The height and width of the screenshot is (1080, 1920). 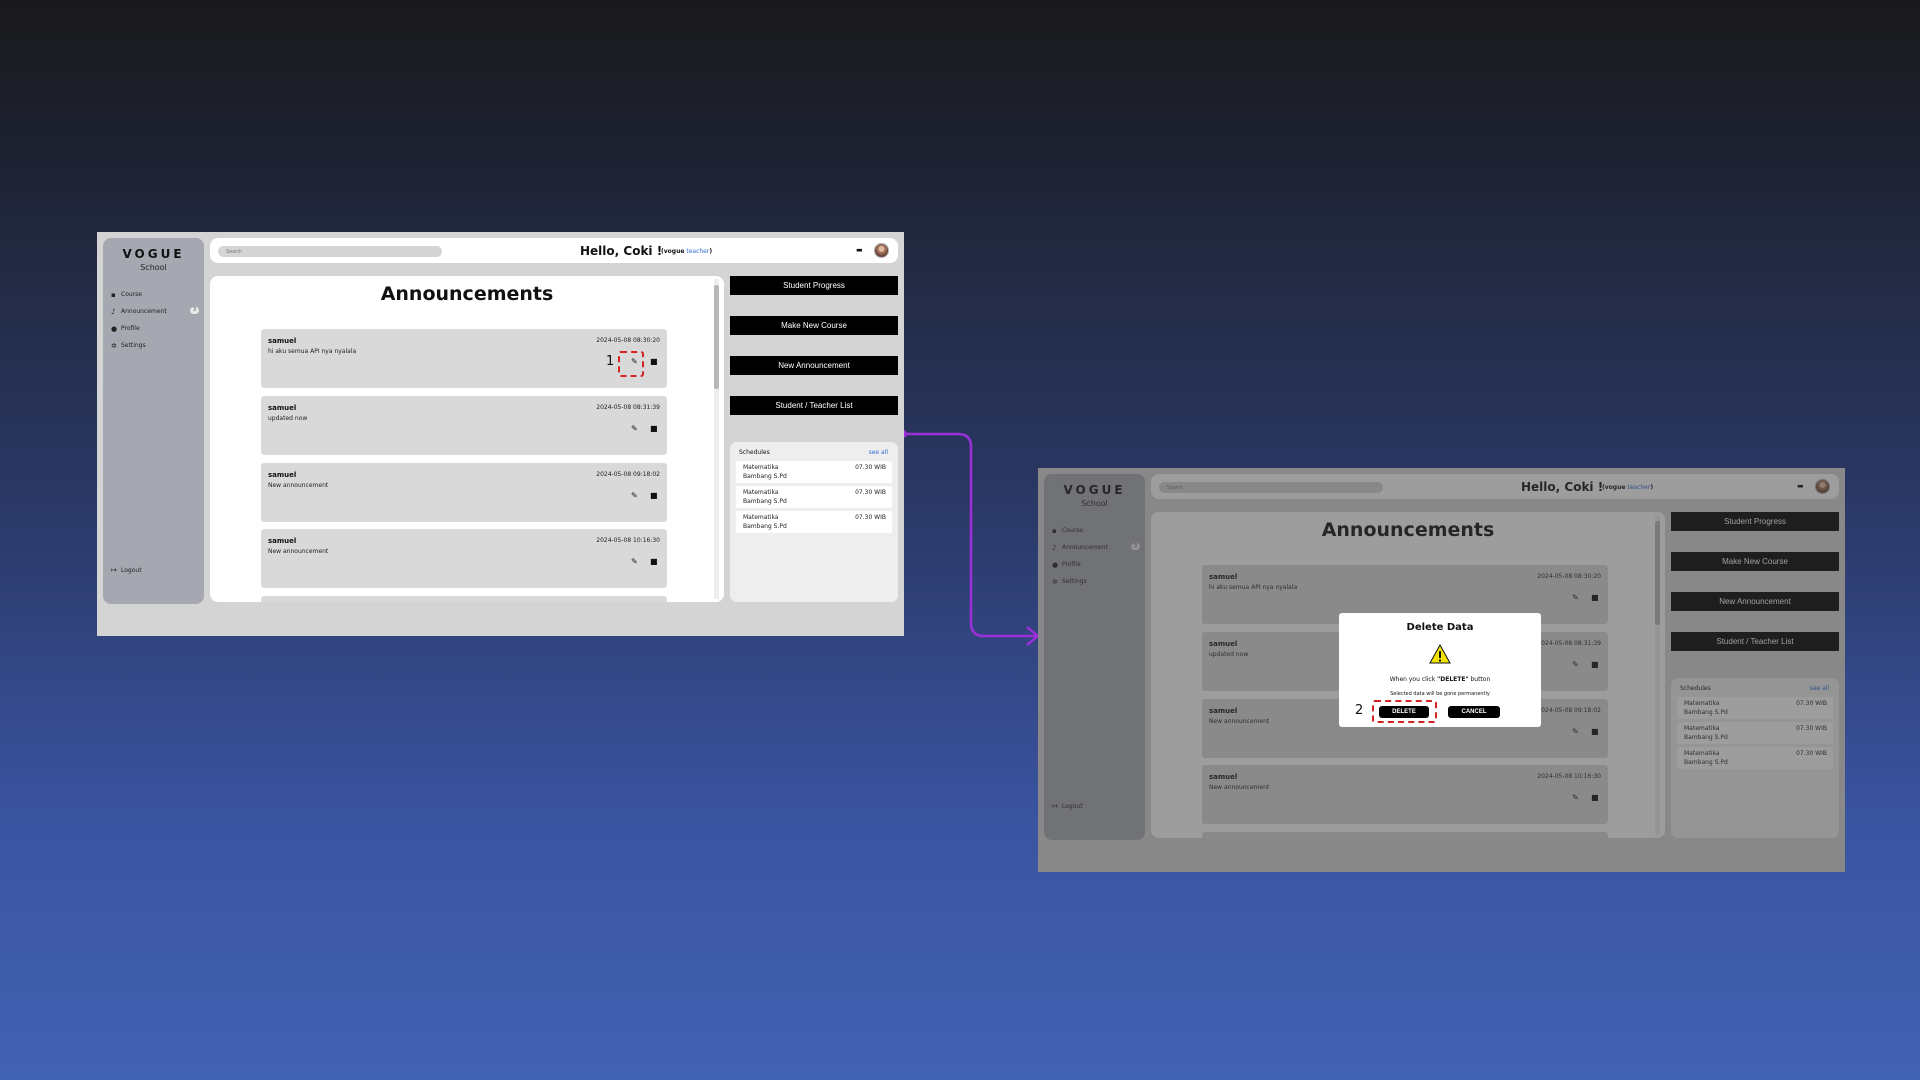 I want to click on top-bar: Hello, Coki ! (vogue teacher) ▬, so click(x=554, y=250).